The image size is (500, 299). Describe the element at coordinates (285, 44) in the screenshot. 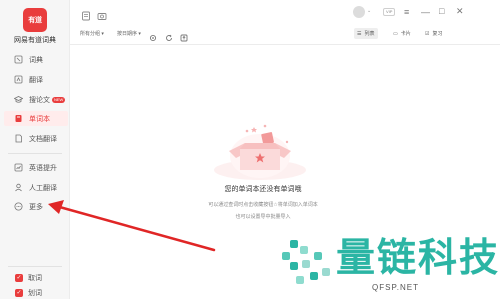

I see `toolbar-divider` at that location.